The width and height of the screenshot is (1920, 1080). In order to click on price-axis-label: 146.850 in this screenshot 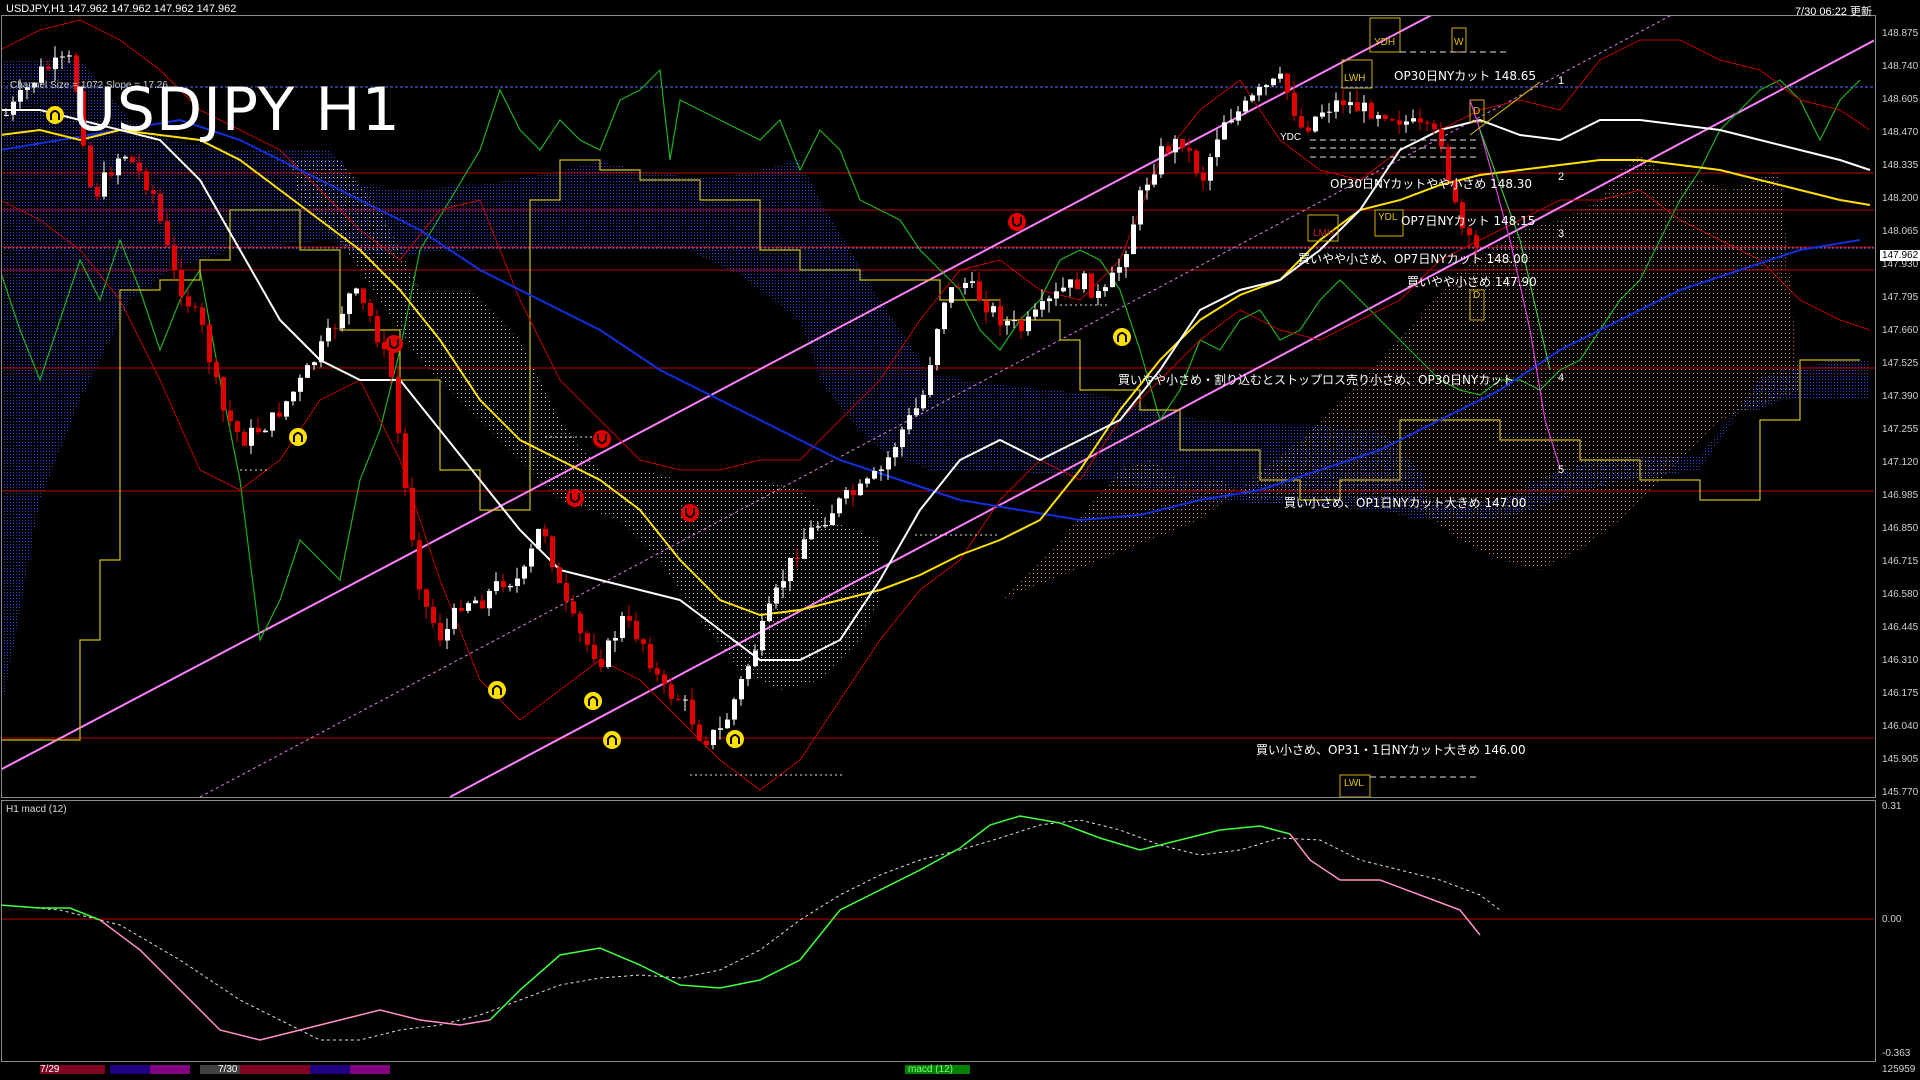, I will do `click(1900, 528)`.